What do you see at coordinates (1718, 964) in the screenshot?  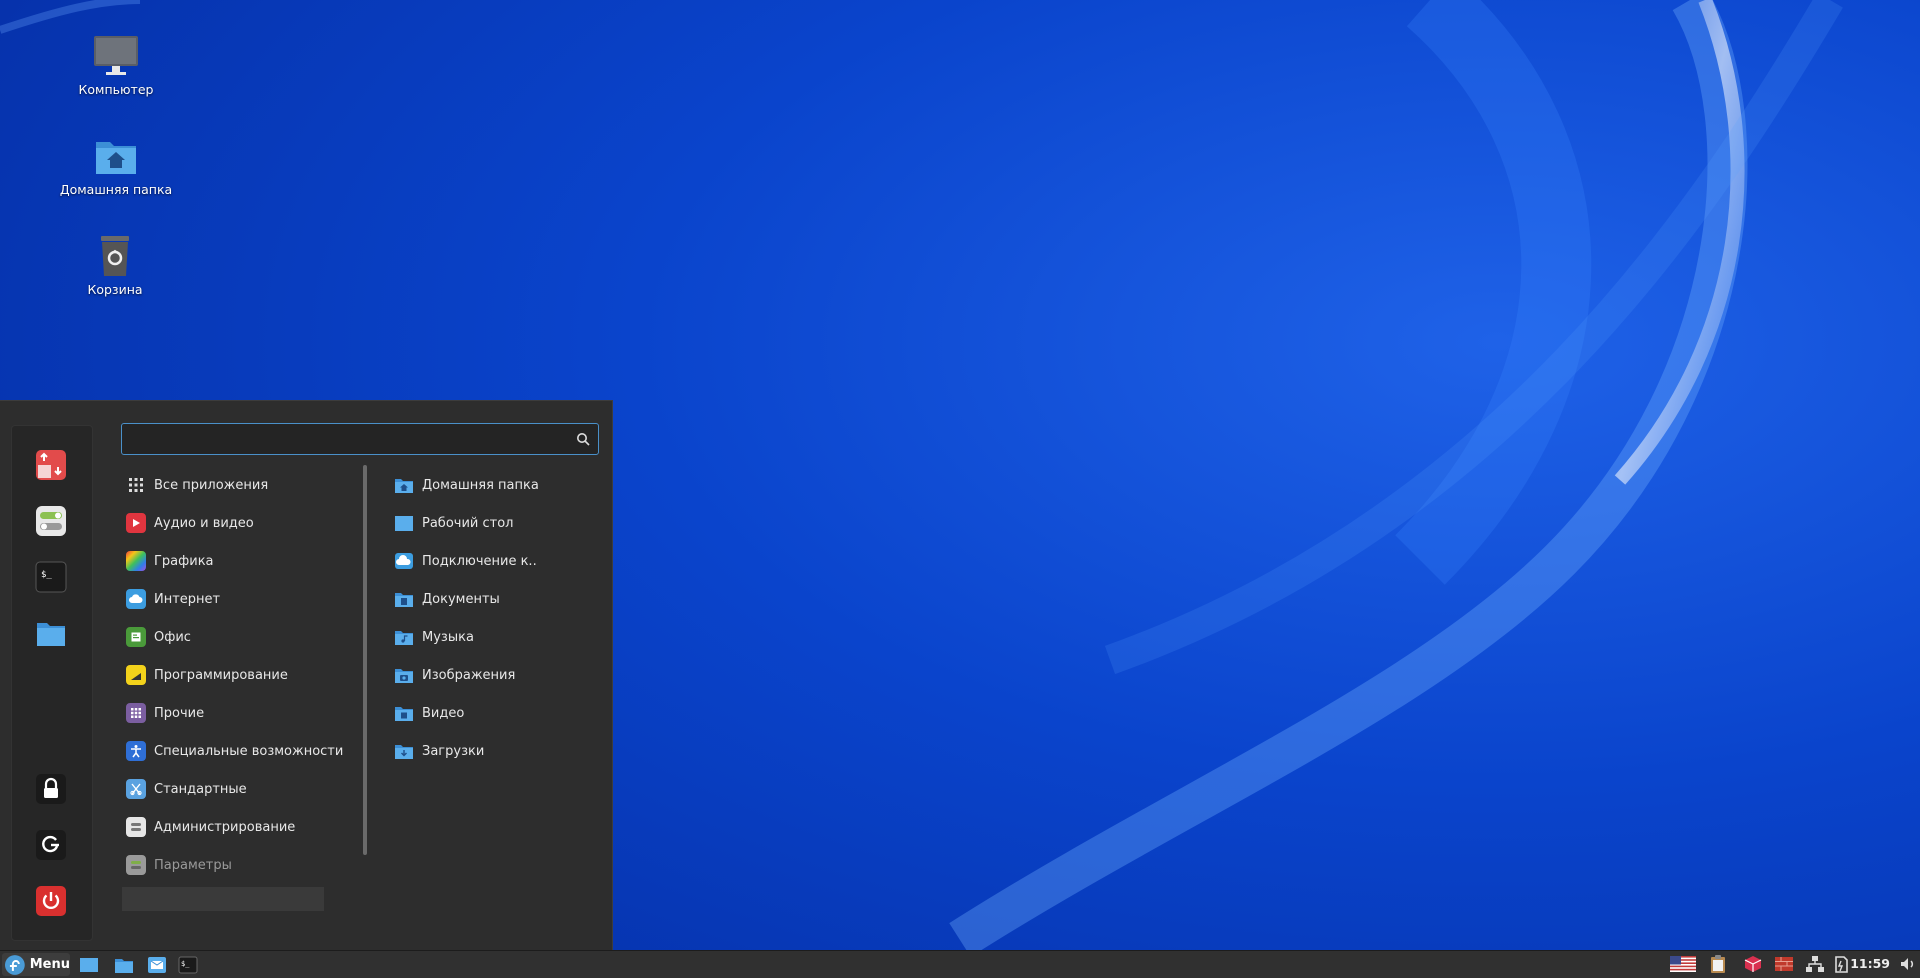 I see `clipboard-icon` at bounding box center [1718, 964].